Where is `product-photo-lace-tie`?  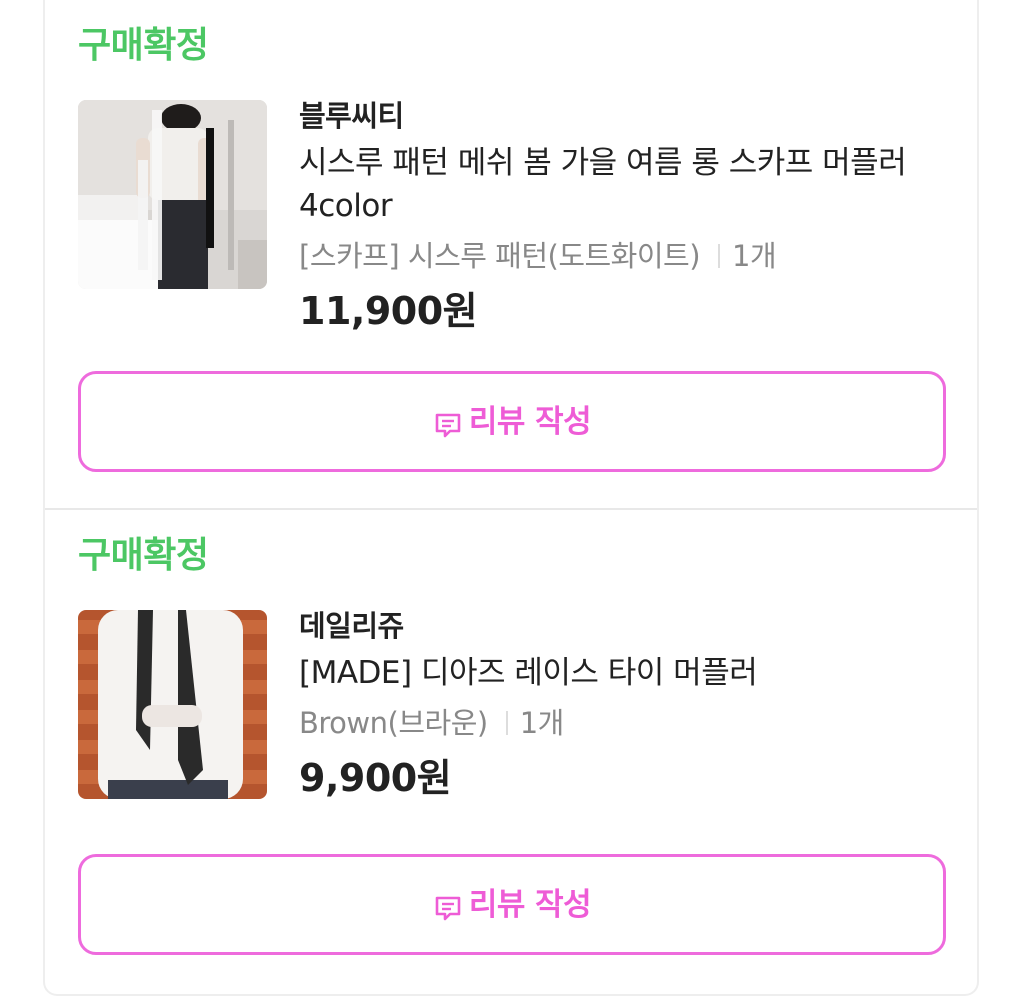 product-photo-lace-tie is located at coordinates (172, 704).